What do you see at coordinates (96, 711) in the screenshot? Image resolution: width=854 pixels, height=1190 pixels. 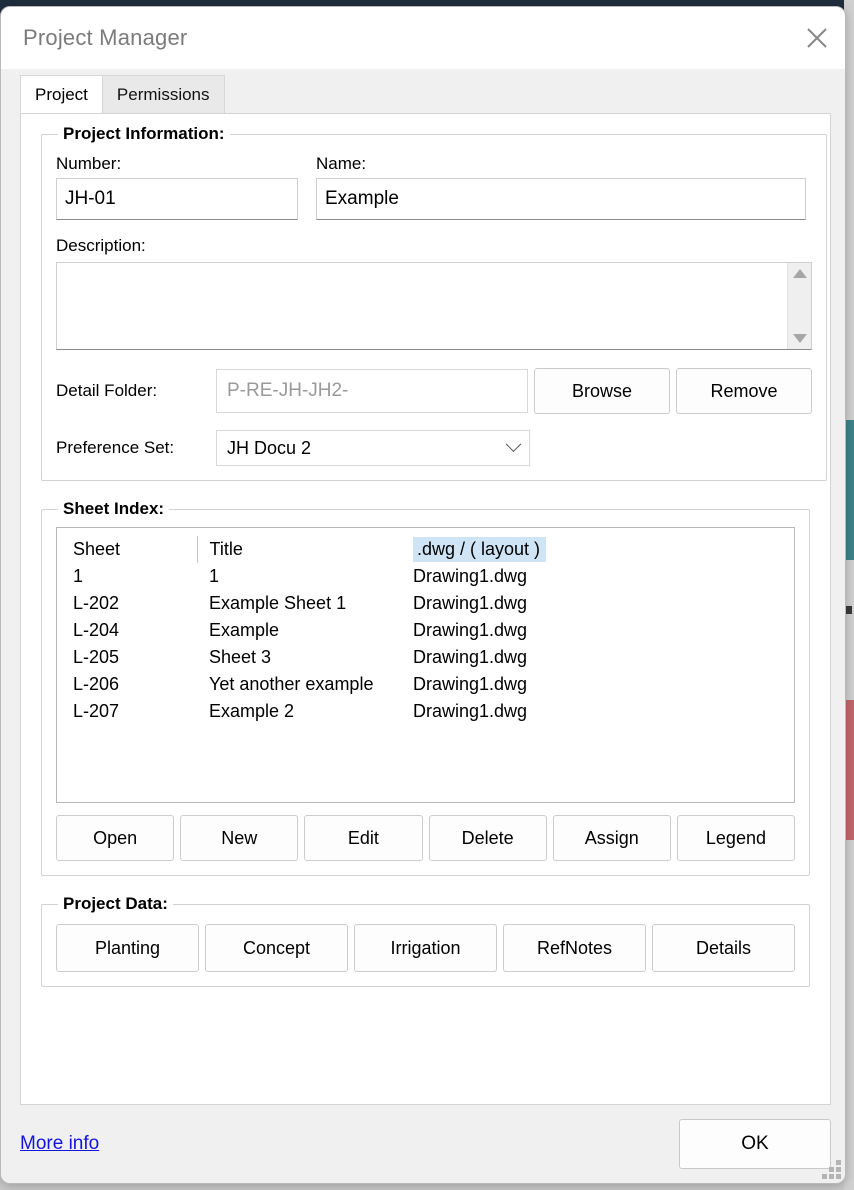 I see `cell-sheet: L-207` at bounding box center [96, 711].